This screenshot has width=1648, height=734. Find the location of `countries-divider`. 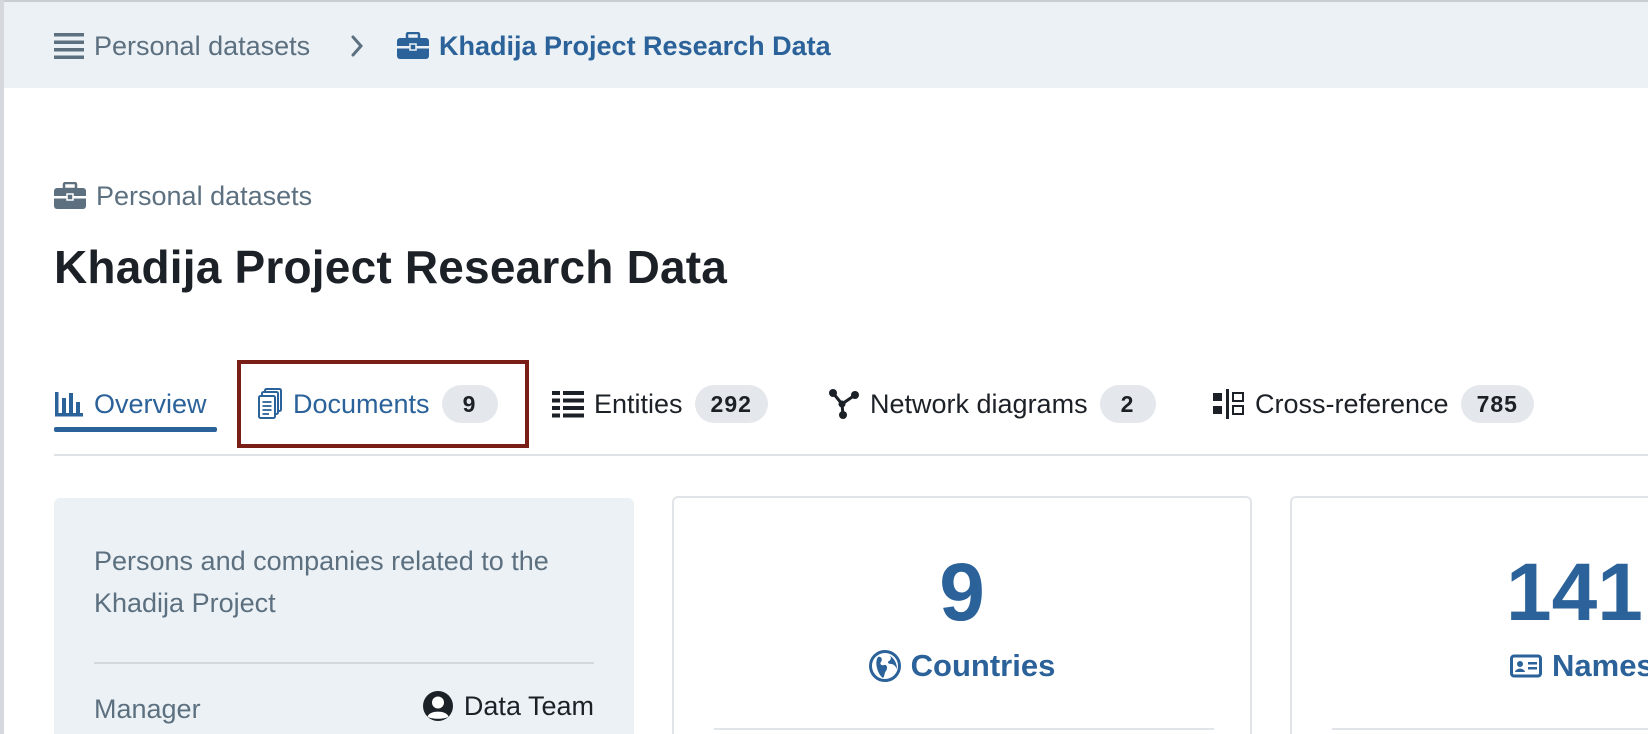

countries-divider is located at coordinates (964, 729).